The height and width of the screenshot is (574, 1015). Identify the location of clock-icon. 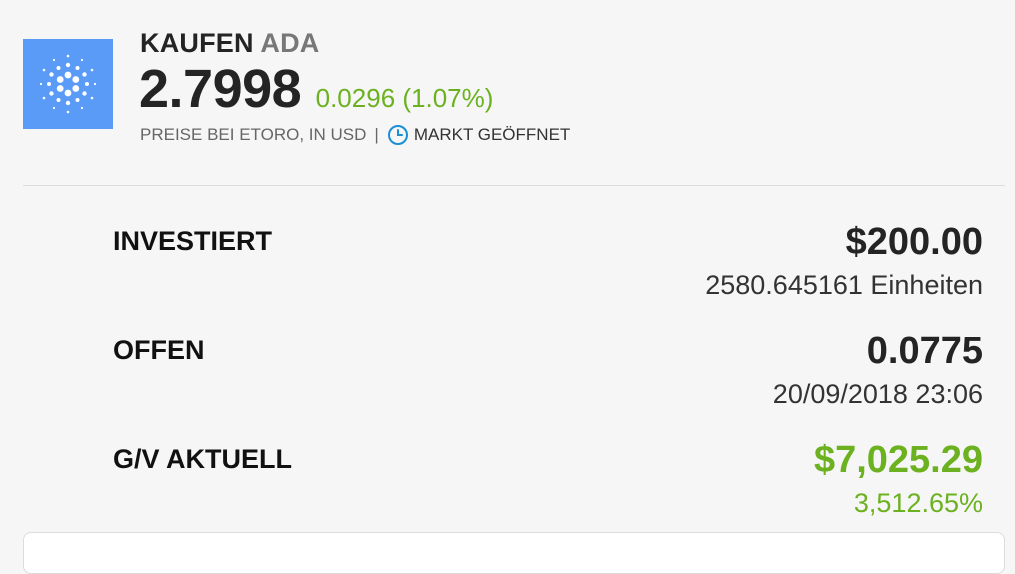
(398, 135).